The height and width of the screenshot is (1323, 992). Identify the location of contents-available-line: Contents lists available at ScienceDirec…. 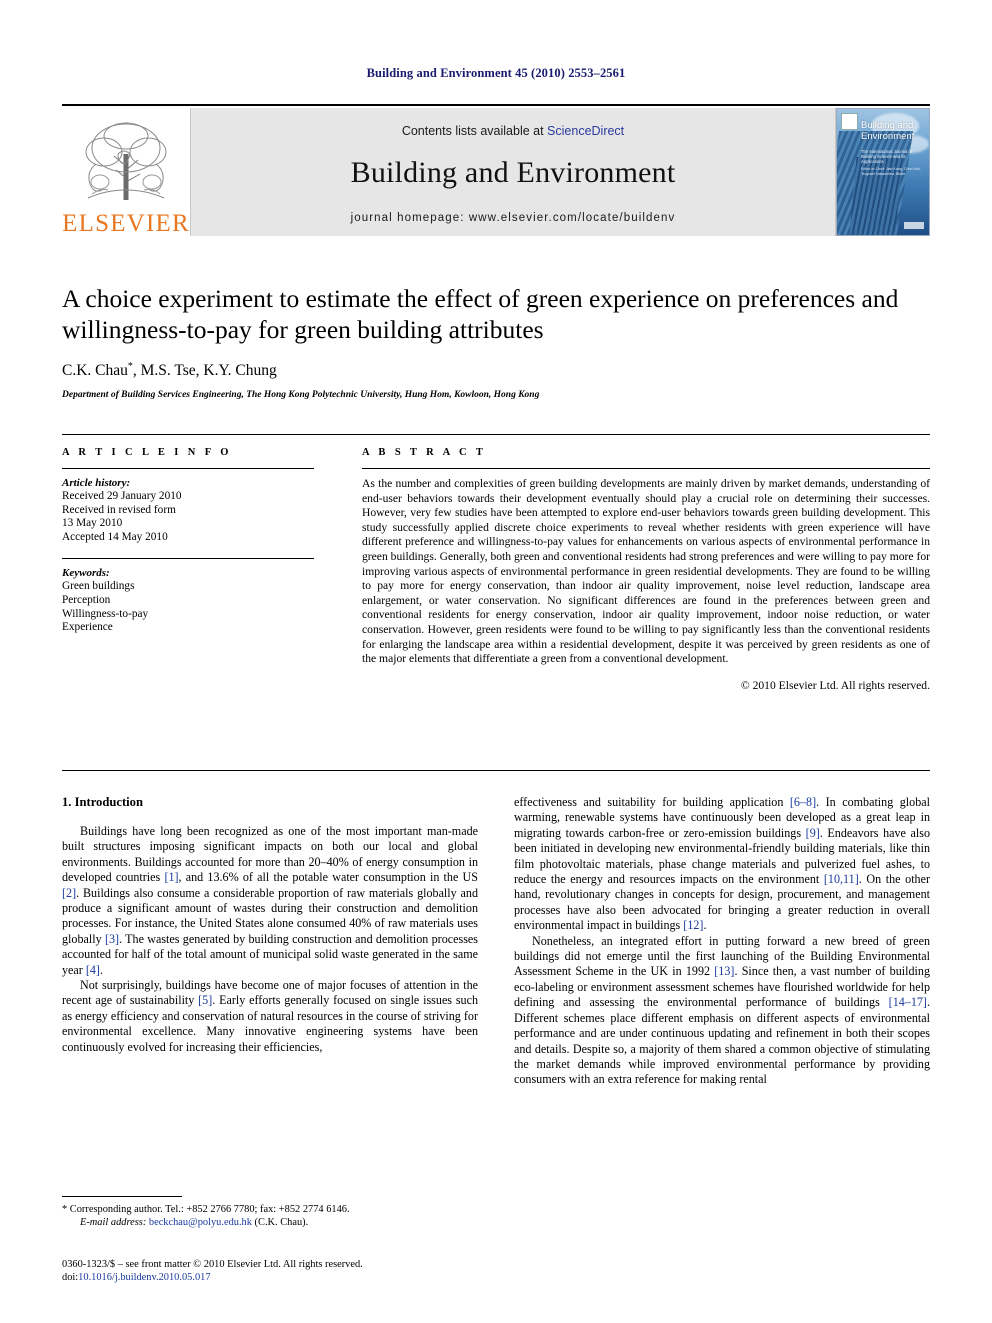
(513, 131).